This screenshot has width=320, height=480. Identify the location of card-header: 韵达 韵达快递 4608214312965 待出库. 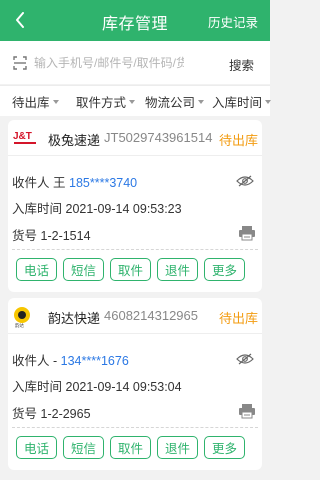
(135, 316).